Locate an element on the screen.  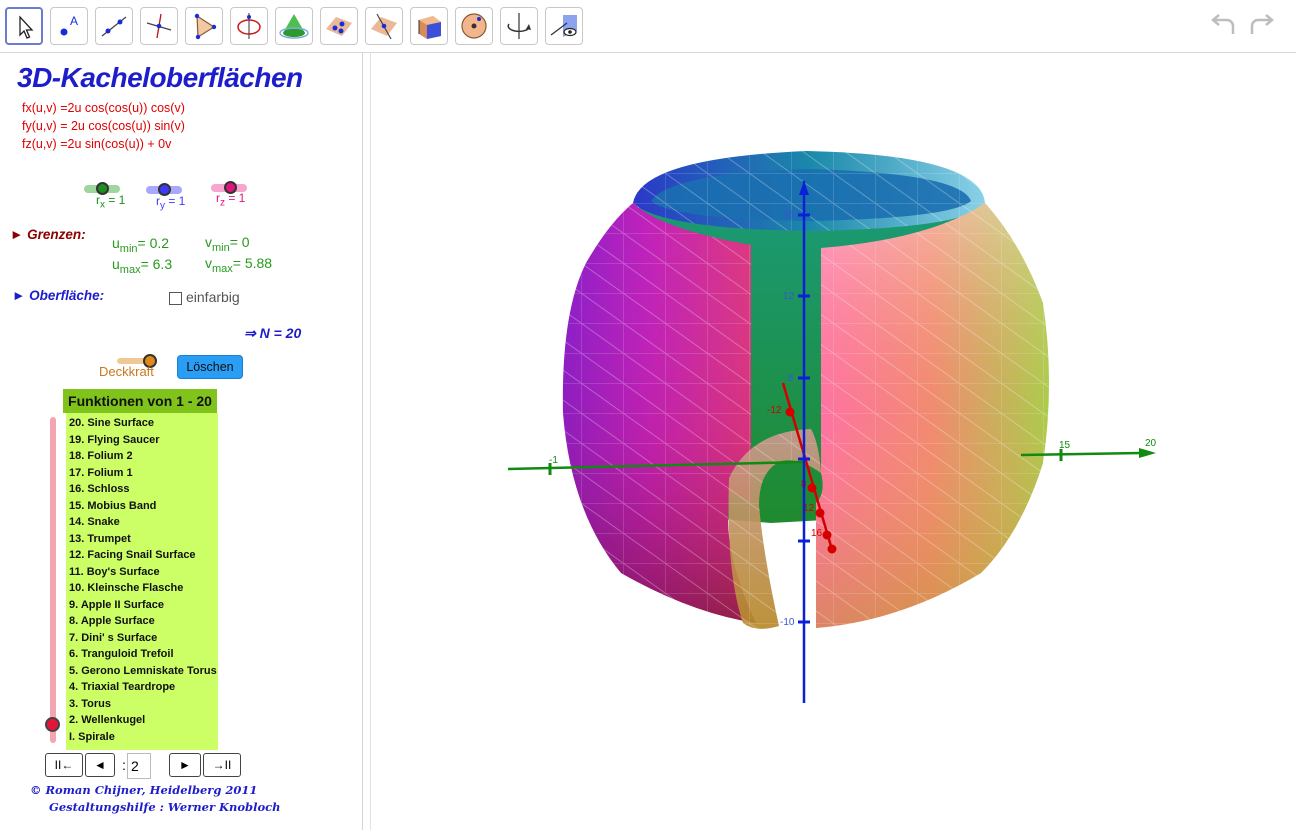
toolbar: A is located at coordinates (648, 26).